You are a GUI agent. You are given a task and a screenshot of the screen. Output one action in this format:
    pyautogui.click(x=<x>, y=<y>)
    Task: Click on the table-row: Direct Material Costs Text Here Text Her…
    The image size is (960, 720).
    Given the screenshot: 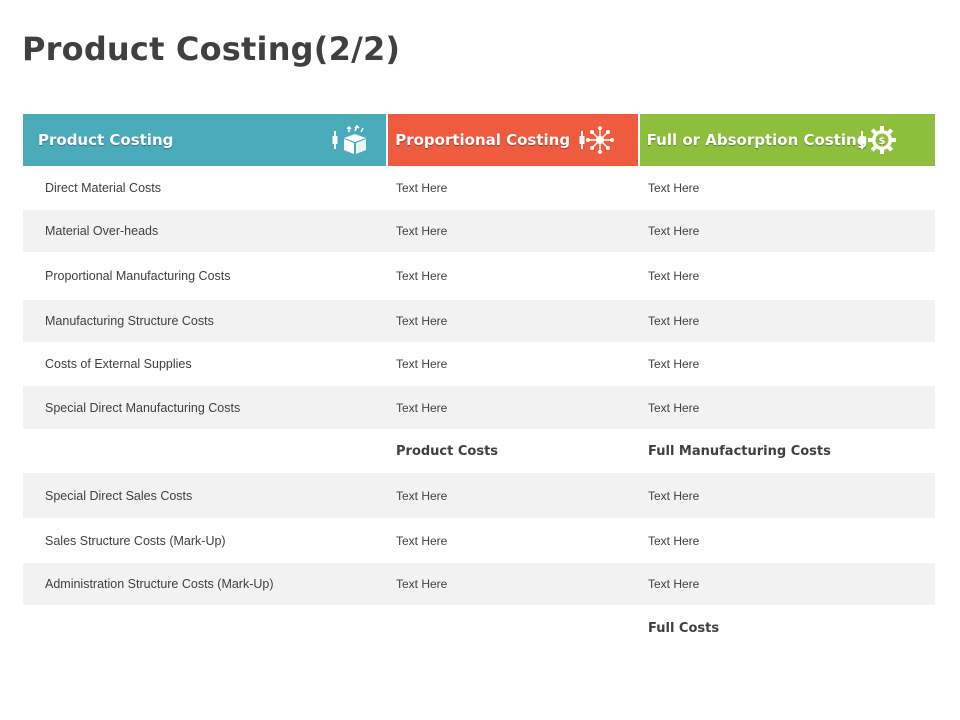 What is the action you would take?
    pyautogui.click(x=479, y=188)
    